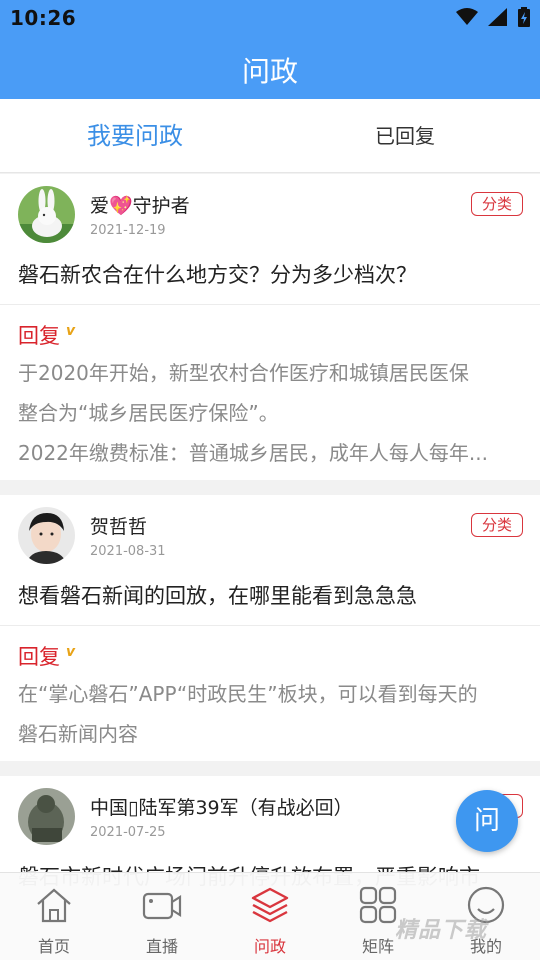 Image resolution: width=540 pixels, height=960 pixels. Describe the element at coordinates (221, 808) in the screenshot. I see `user-name: 中国▯陆军第39军（有战必回）` at that location.